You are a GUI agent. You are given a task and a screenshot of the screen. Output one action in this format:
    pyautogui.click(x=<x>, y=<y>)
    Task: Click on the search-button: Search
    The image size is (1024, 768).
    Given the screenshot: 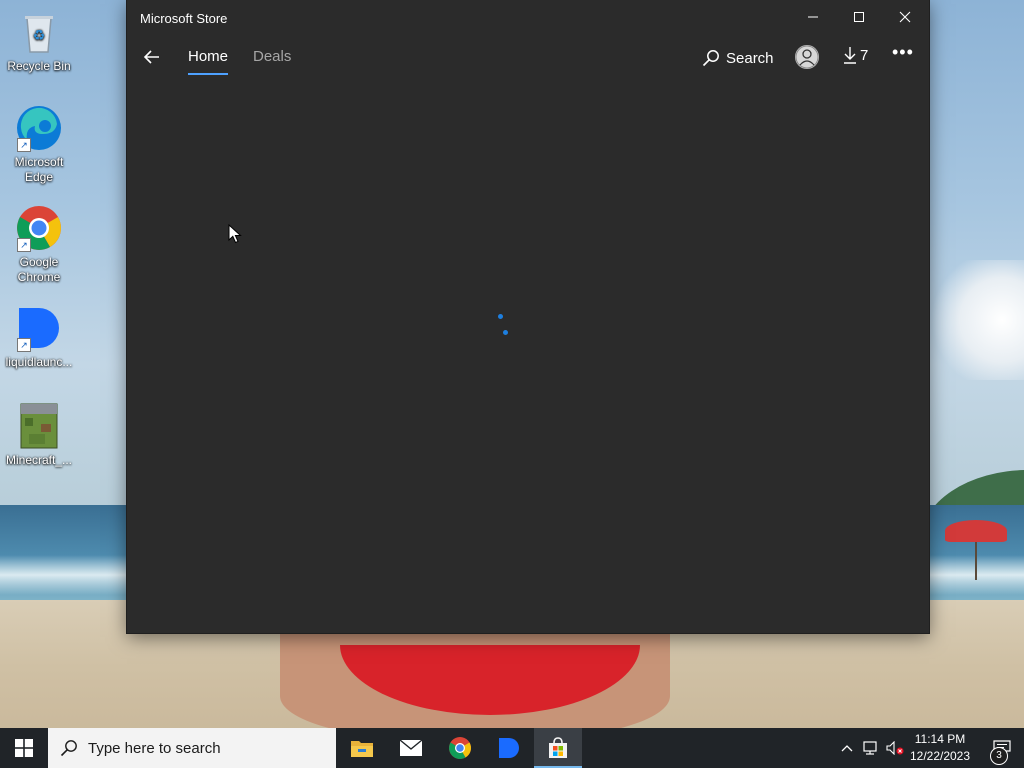 What is the action you would take?
    pyautogui.click(x=738, y=58)
    